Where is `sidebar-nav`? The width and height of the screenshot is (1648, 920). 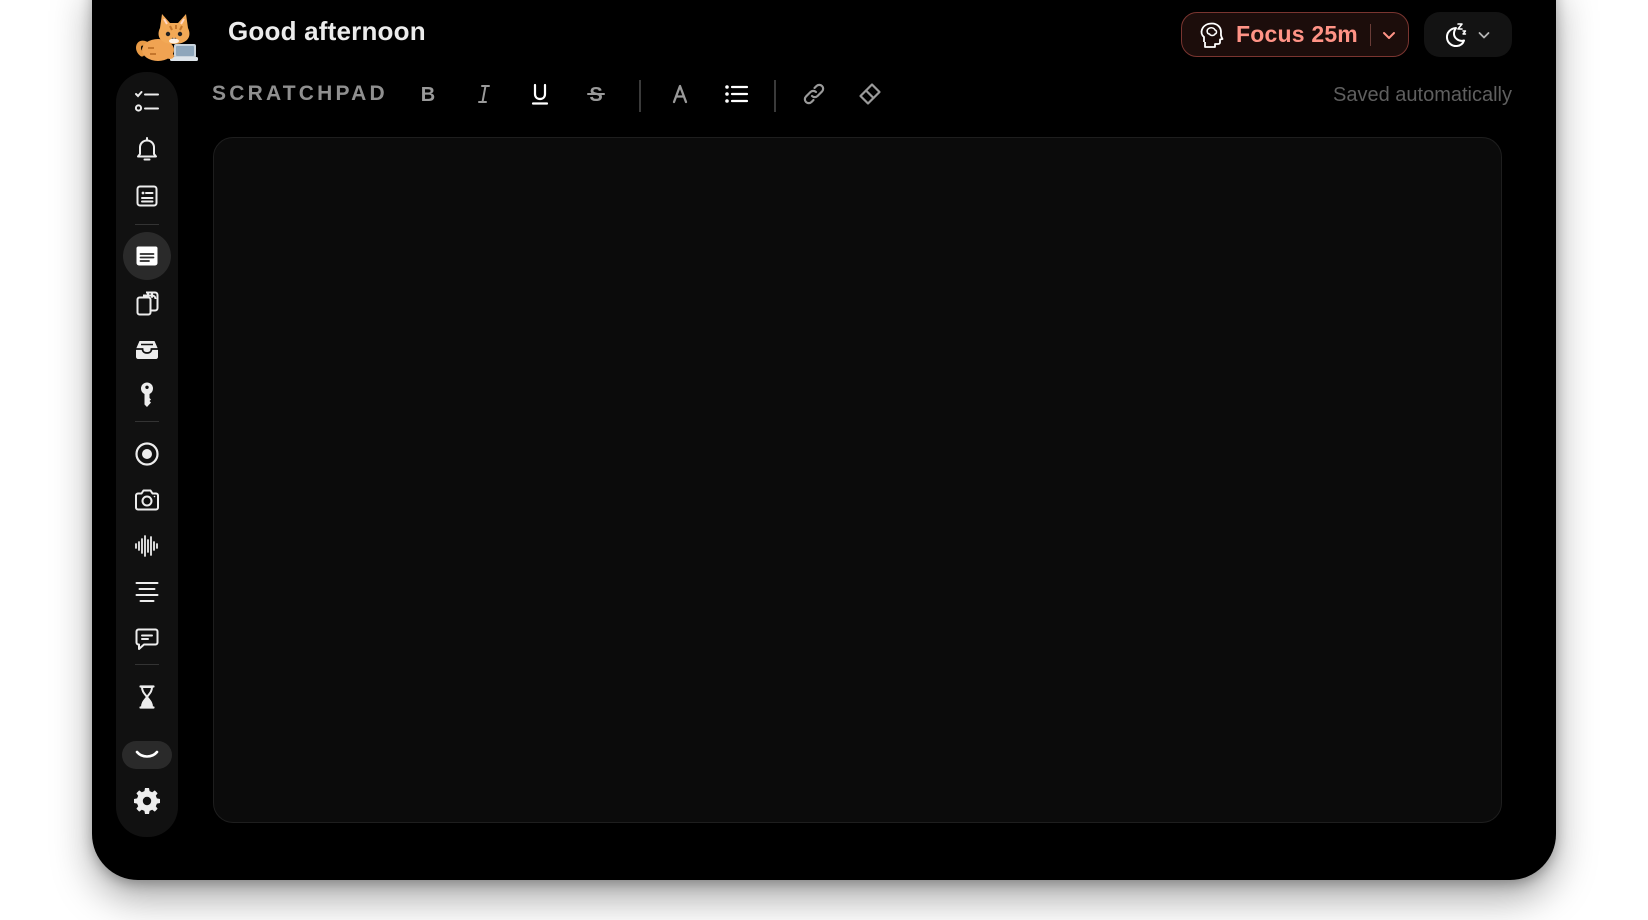 sidebar-nav is located at coordinates (147, 454).